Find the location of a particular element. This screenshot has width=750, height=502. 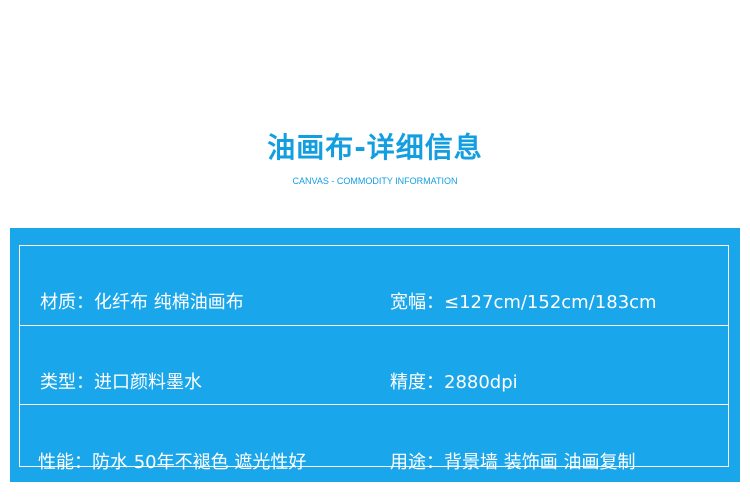

spec-value: 化纤布 纯棉油画布 is located at coordinates (169, 302).